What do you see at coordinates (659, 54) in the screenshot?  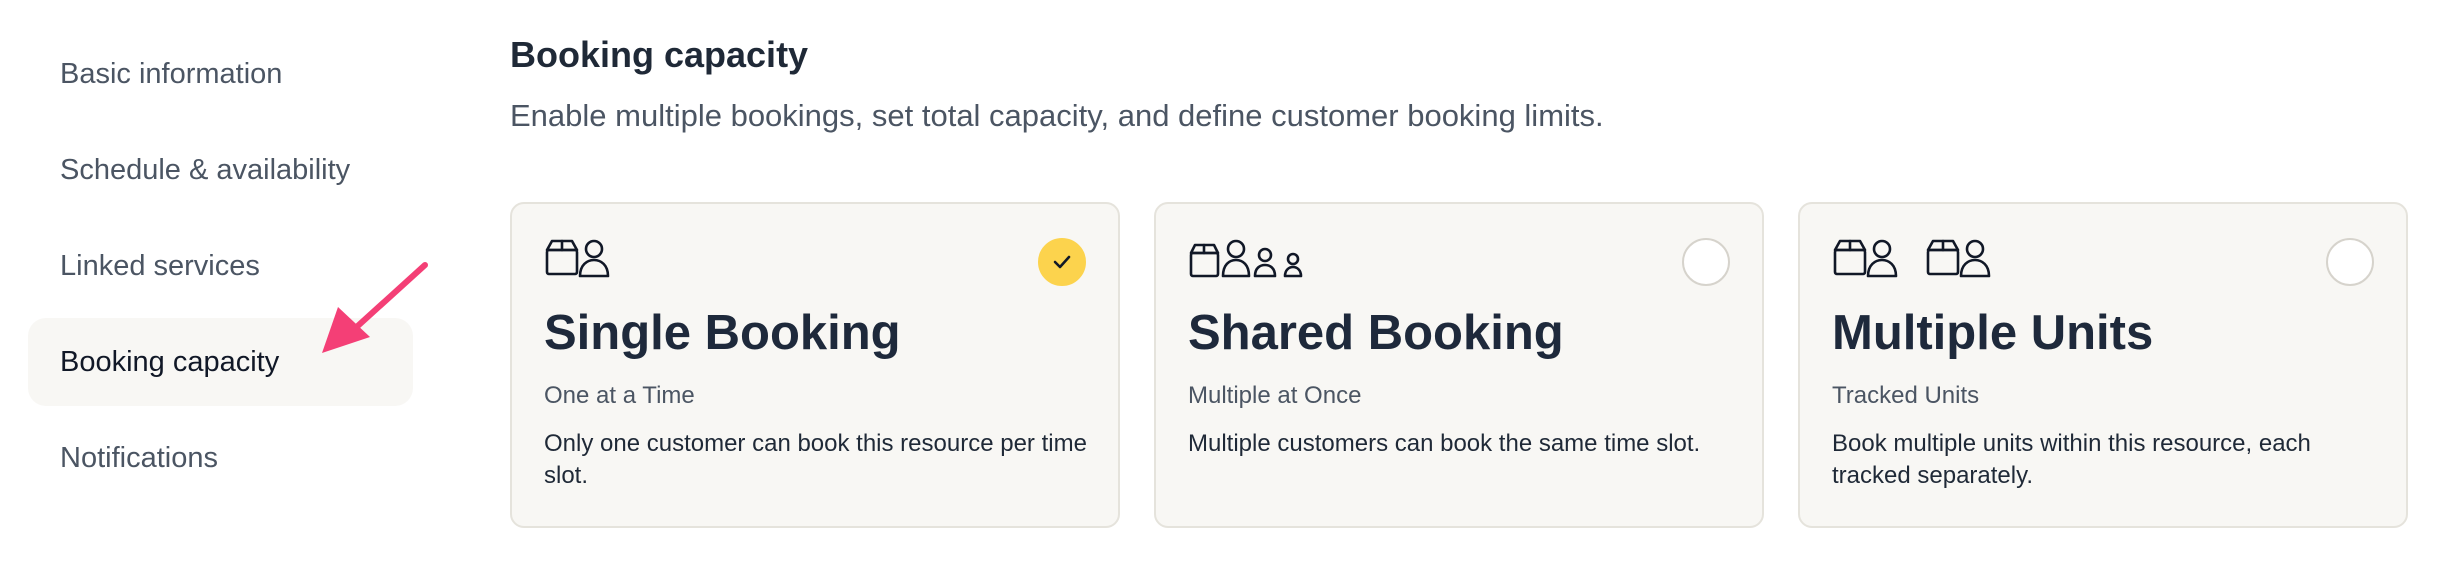 I see `section-title: Booking capacity` at bounding box center [659, 54].